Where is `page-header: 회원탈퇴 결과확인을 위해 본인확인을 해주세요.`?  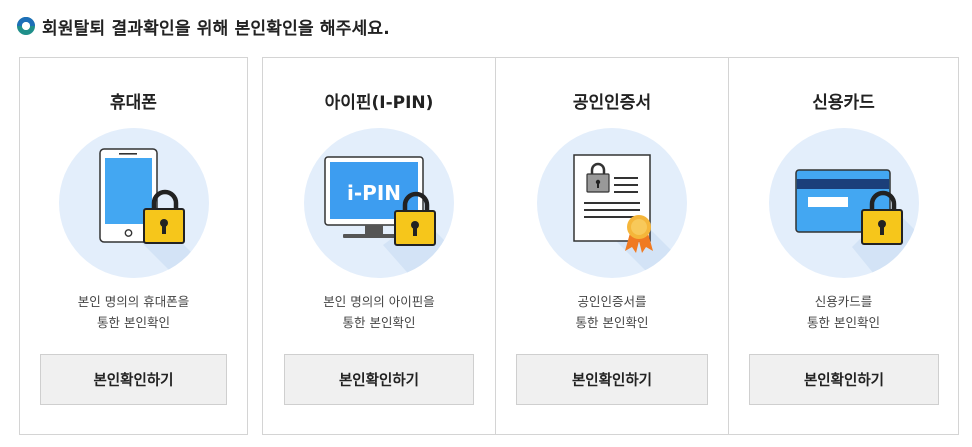 page-header: 회원탈퇴 결과확인을 위해 본인확인을 해주세요. is located at coordinates (203, 26).